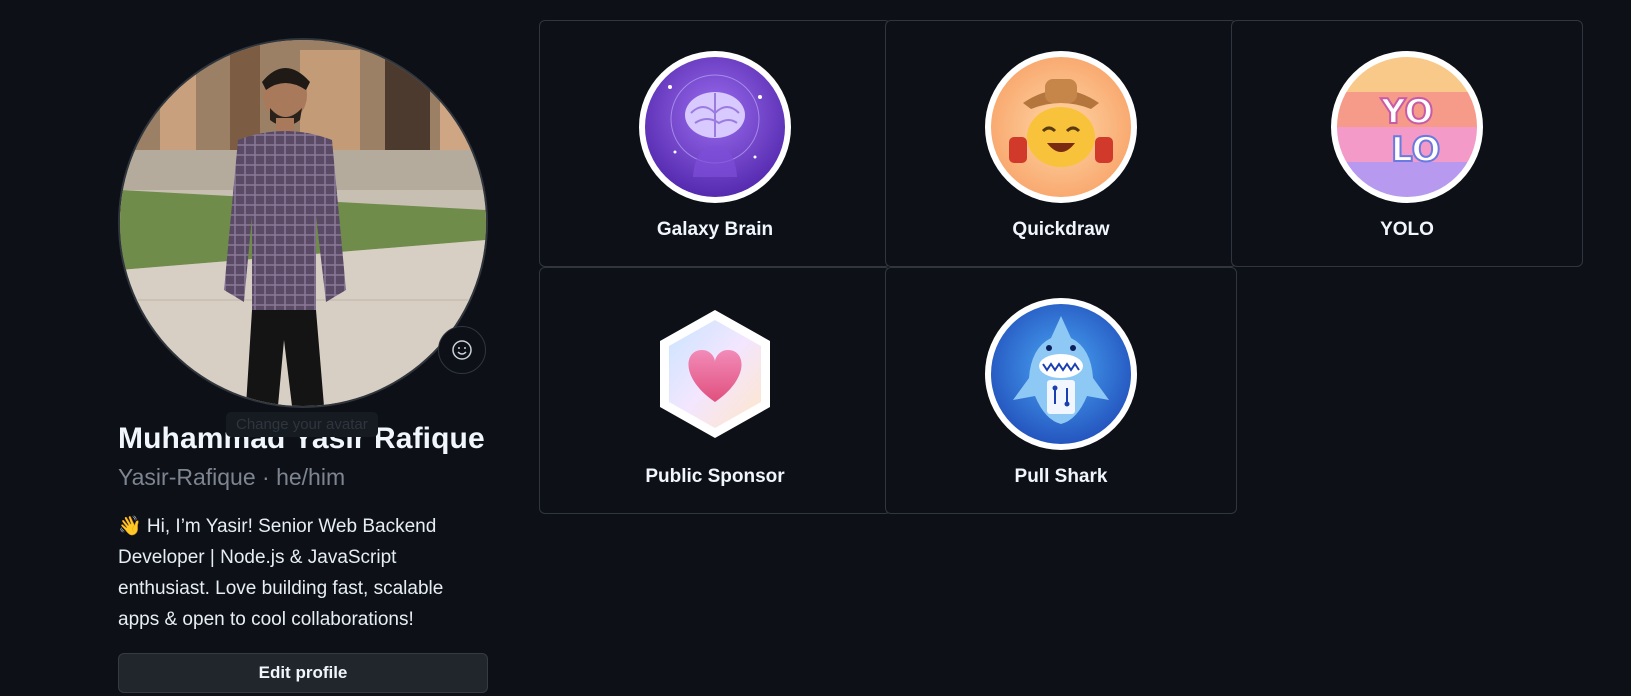 This screenshot has width=1631, height=696. I want to click on profile-login: Yasir-Rafique · he/him, so click(232, 477).